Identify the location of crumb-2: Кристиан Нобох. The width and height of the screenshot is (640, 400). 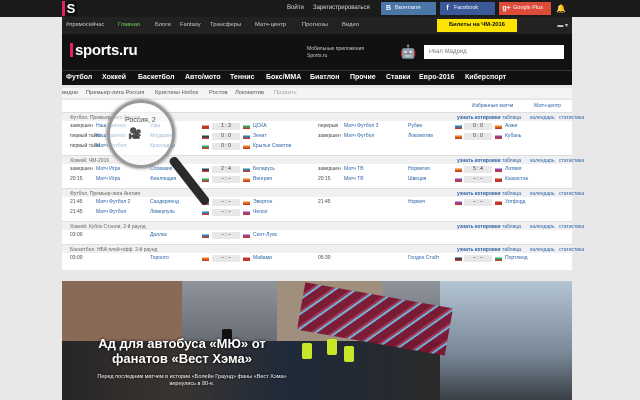
(176, 93).